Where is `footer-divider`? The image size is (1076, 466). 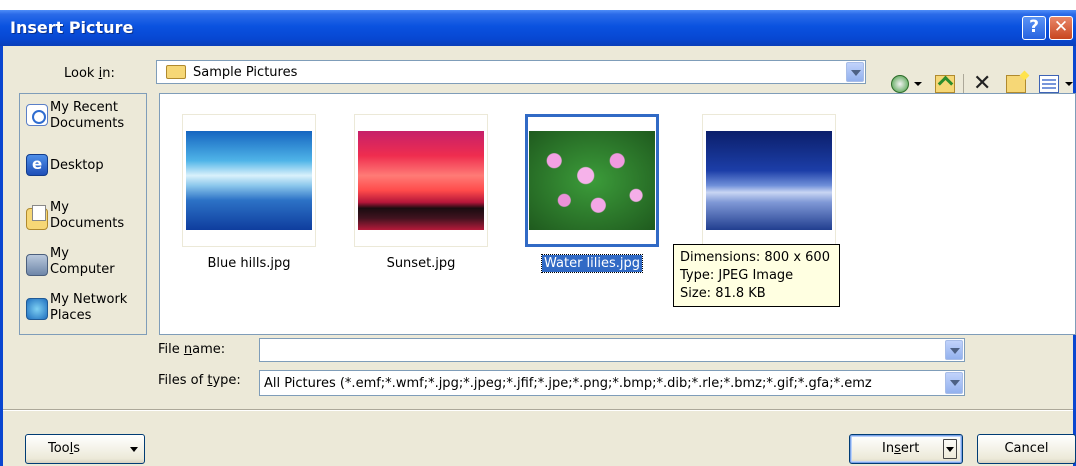
footer-divider is located at coordinates (538, 410).